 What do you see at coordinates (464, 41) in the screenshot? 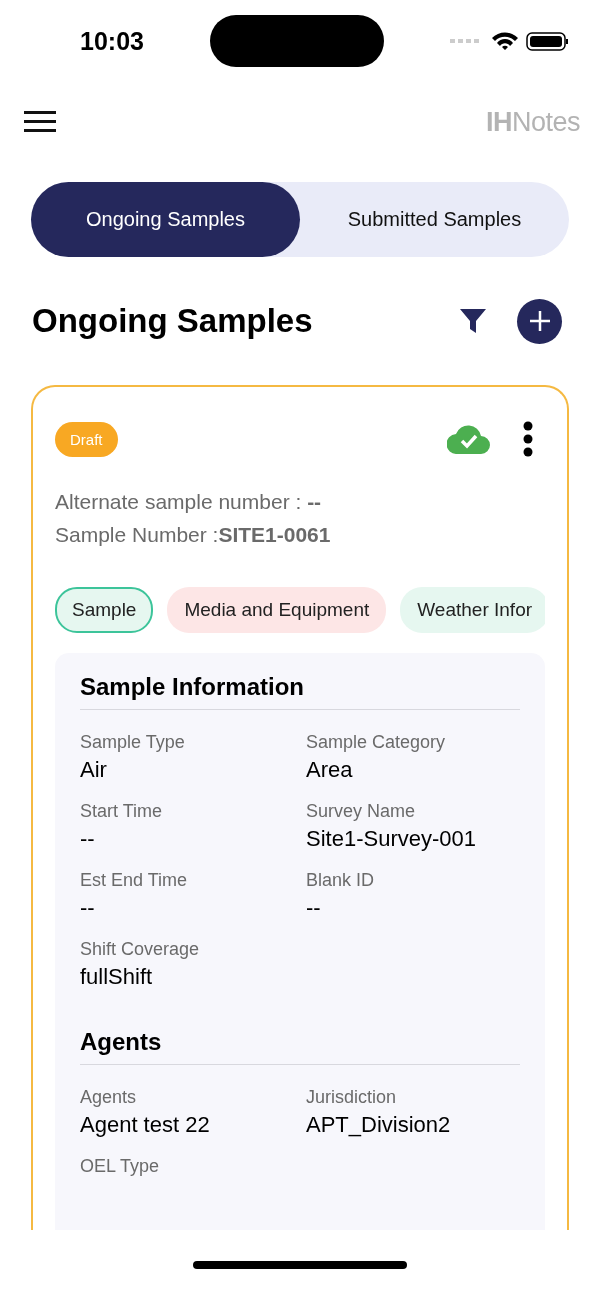
I see `signal-icon` at bounding box center [464, 41].